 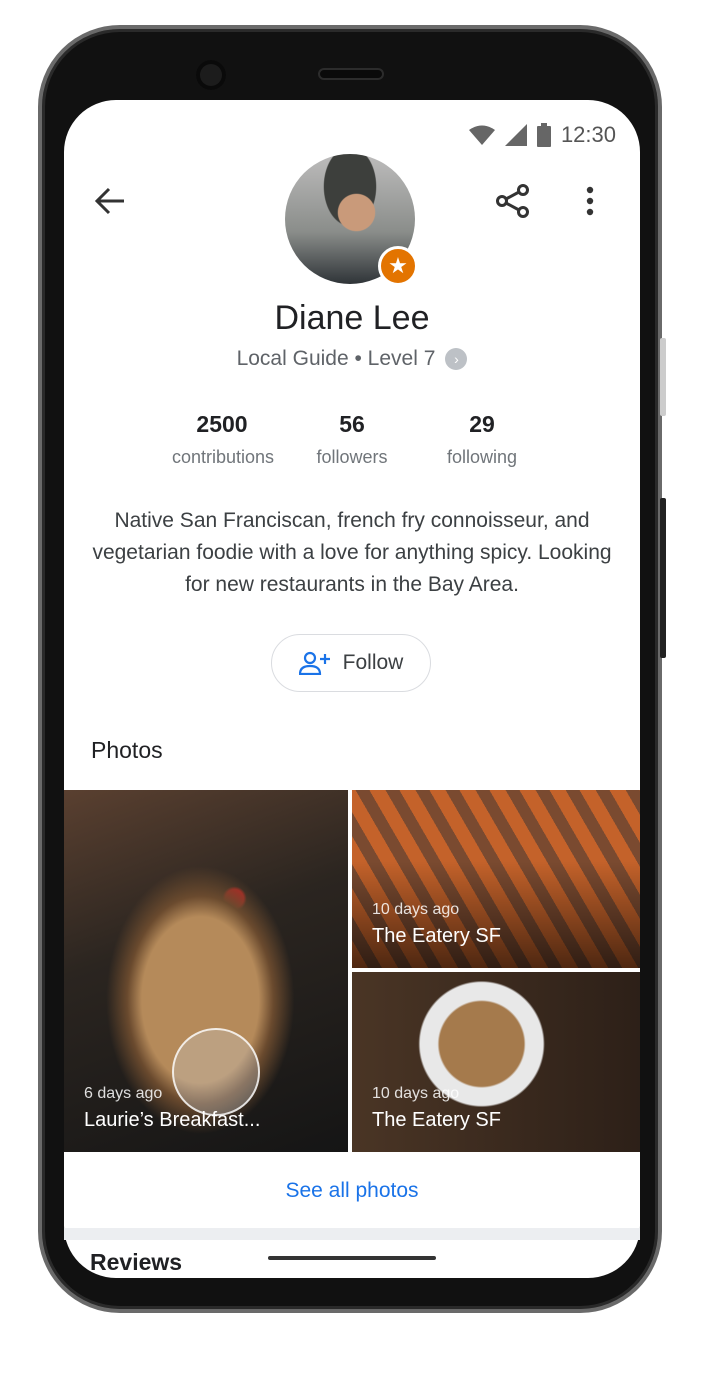 I want to click on stat-followers: 56 followers, so click(x=352, y=439).